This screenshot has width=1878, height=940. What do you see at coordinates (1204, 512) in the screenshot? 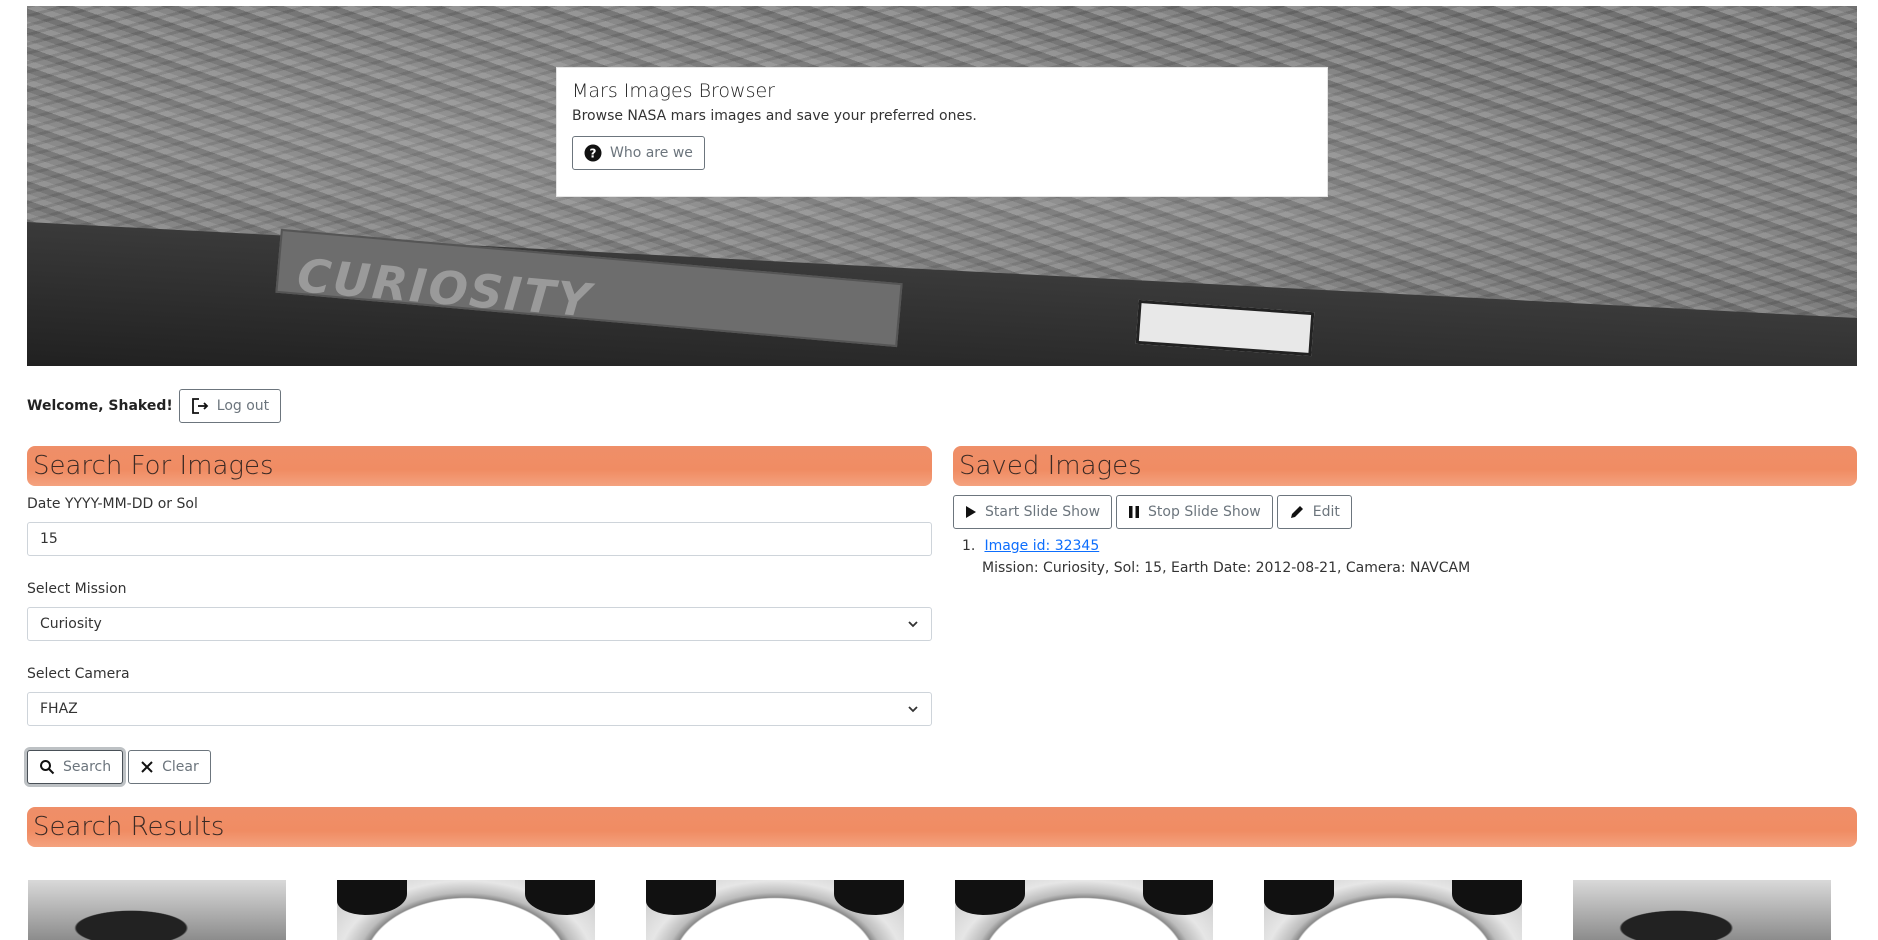
I see `stop-slideshow-label: Stop Slide Show` at bounding box center [1204, 512].